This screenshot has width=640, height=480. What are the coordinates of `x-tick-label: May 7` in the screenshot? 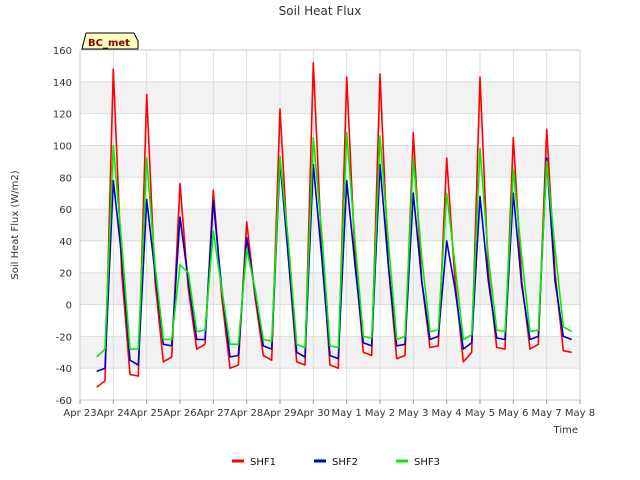 It's located at (547, 413).